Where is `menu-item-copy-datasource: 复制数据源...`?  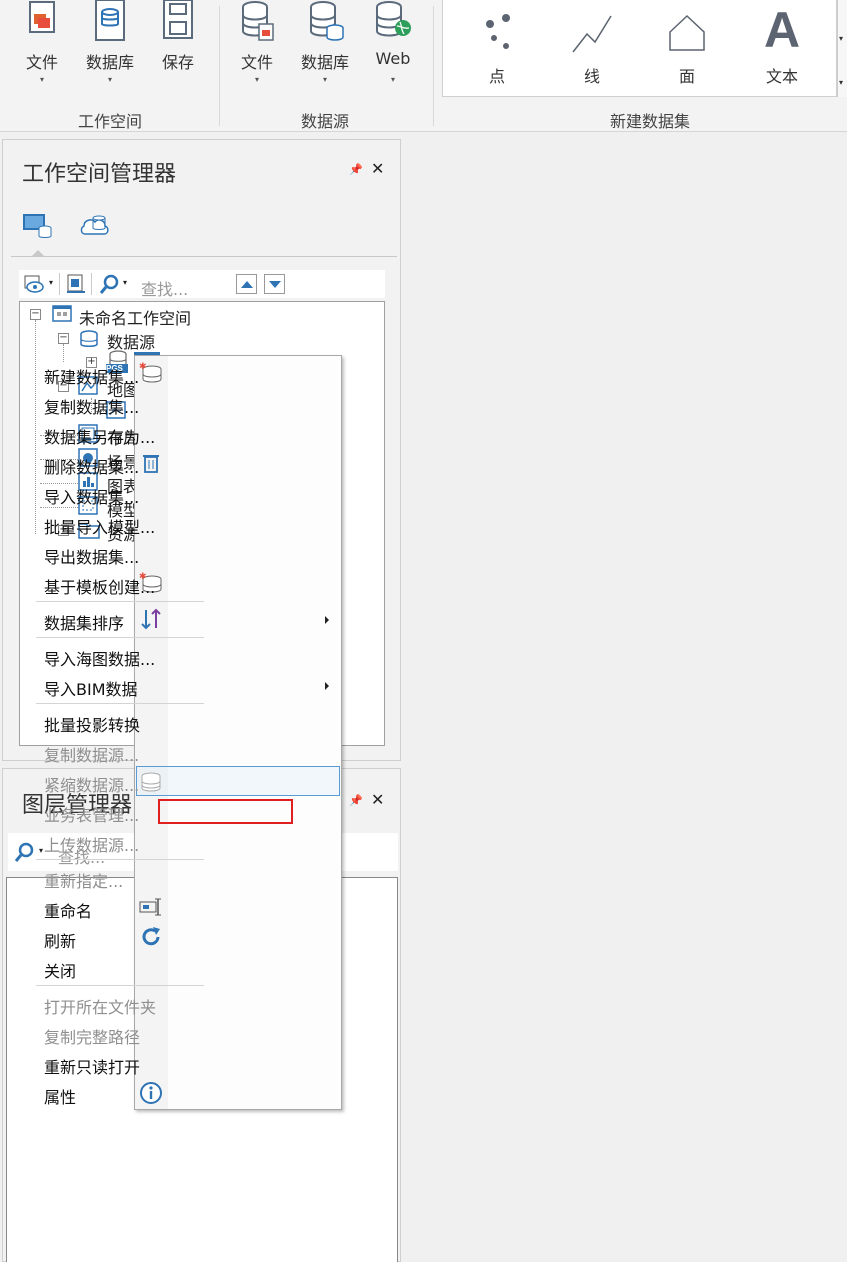
menu-item-copy-datasource: 复制数据源... is located at coordinates (91, 754).